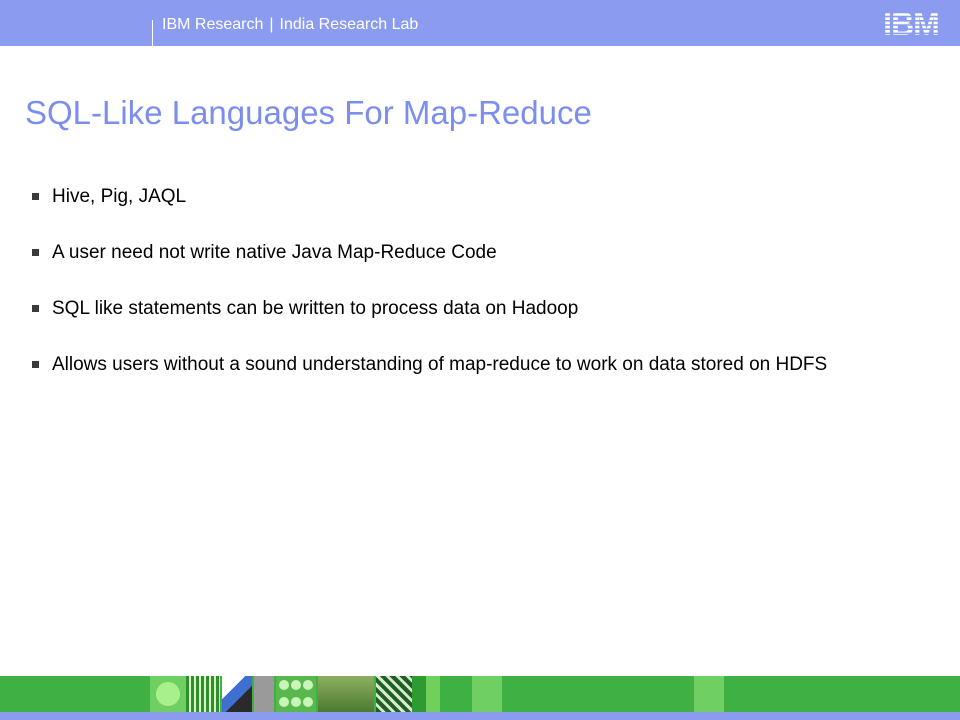 Image resolution: width=960 pixels, height=720 pixels. Describe the element at coordinates (480, 23) in the screenshot. I see `header-bar: IBM Research | India Research Lab IBM` at that location.